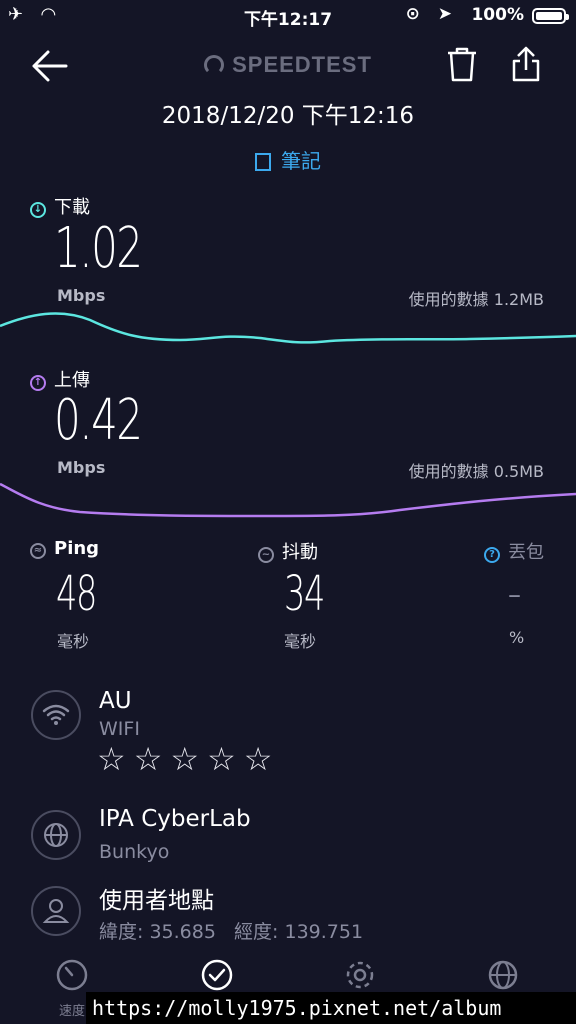  Describe the element at coordinates (550, 16) in the screenshot. I see `battery-icon` at that location.